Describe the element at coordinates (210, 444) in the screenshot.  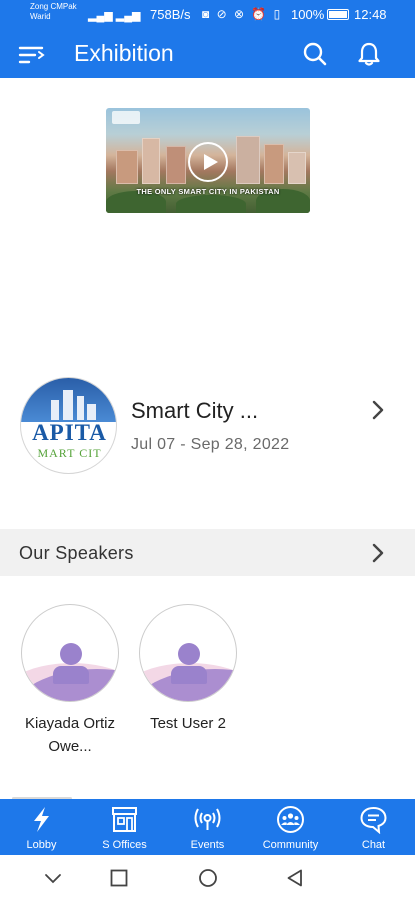
I see `event-dates: Jul 07 - Sep 28, 2022` at that location.